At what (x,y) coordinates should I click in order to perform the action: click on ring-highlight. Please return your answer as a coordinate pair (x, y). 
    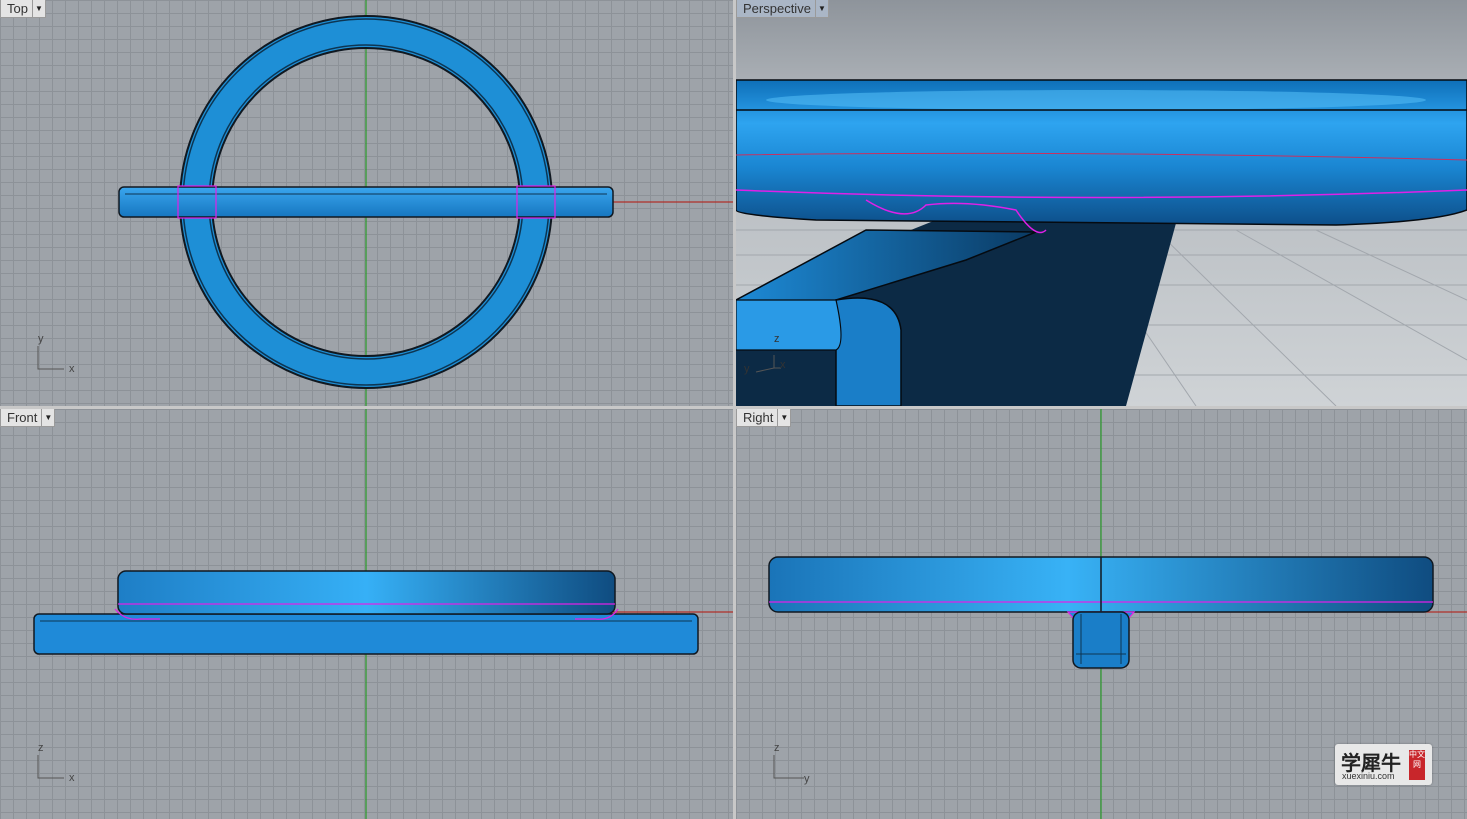
    Looking at the image, I should click on (1096, 100).